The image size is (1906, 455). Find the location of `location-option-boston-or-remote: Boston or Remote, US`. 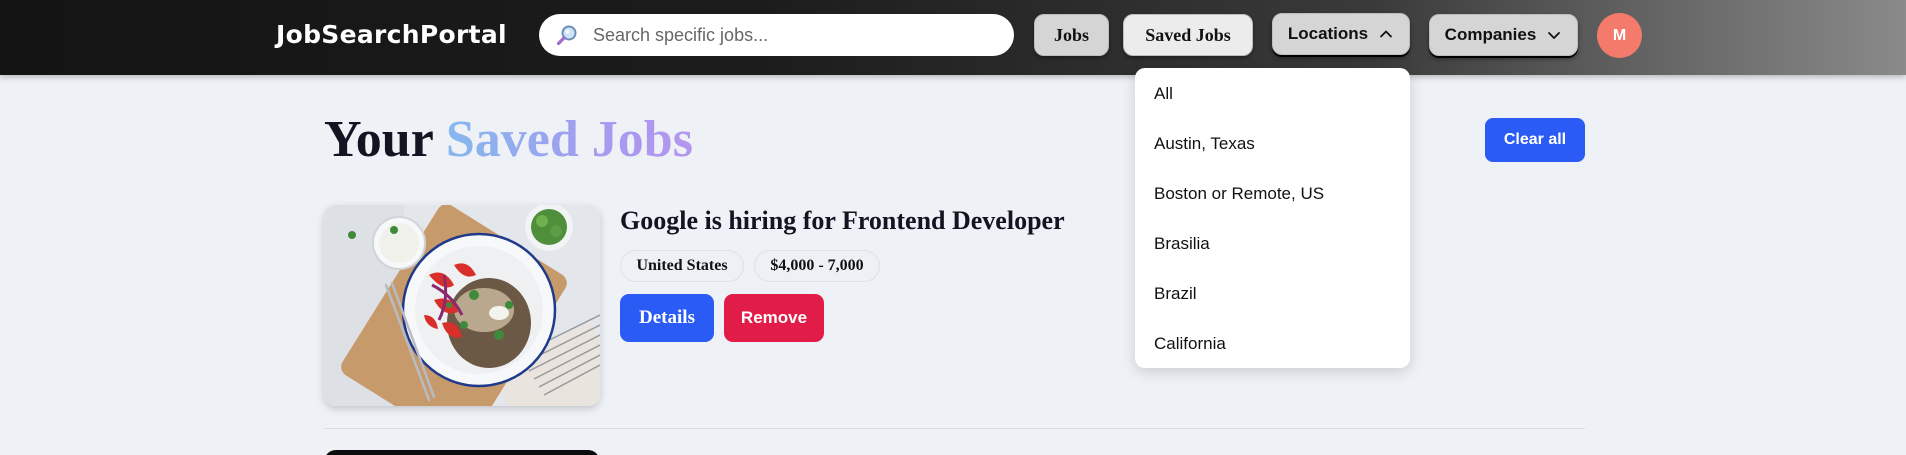

location-option-boston-or-remote: Boston or Remote, US is located at coordinates (1239, 194).